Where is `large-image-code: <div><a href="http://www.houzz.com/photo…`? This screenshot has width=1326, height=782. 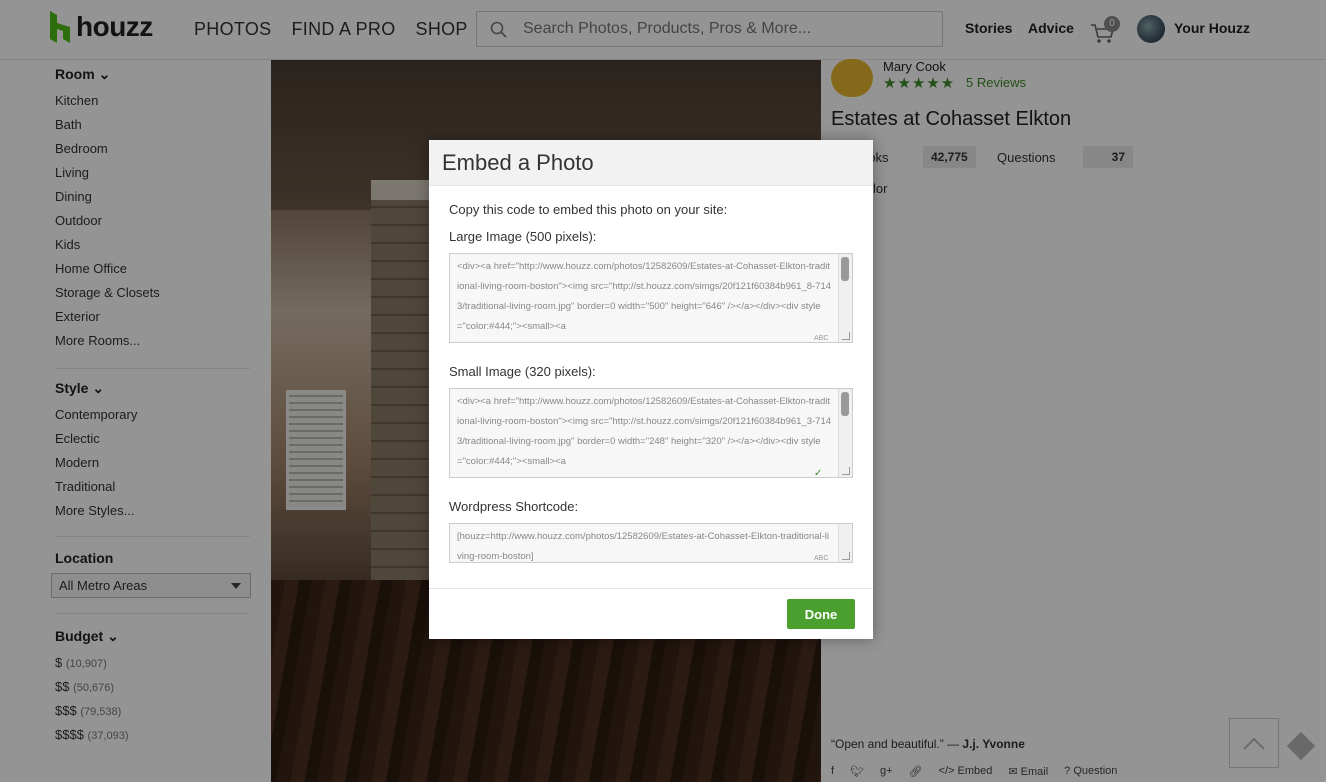 large-image-code: <div><a href="http://www.houzz.com/photo… is located at coordinates (651, 298).